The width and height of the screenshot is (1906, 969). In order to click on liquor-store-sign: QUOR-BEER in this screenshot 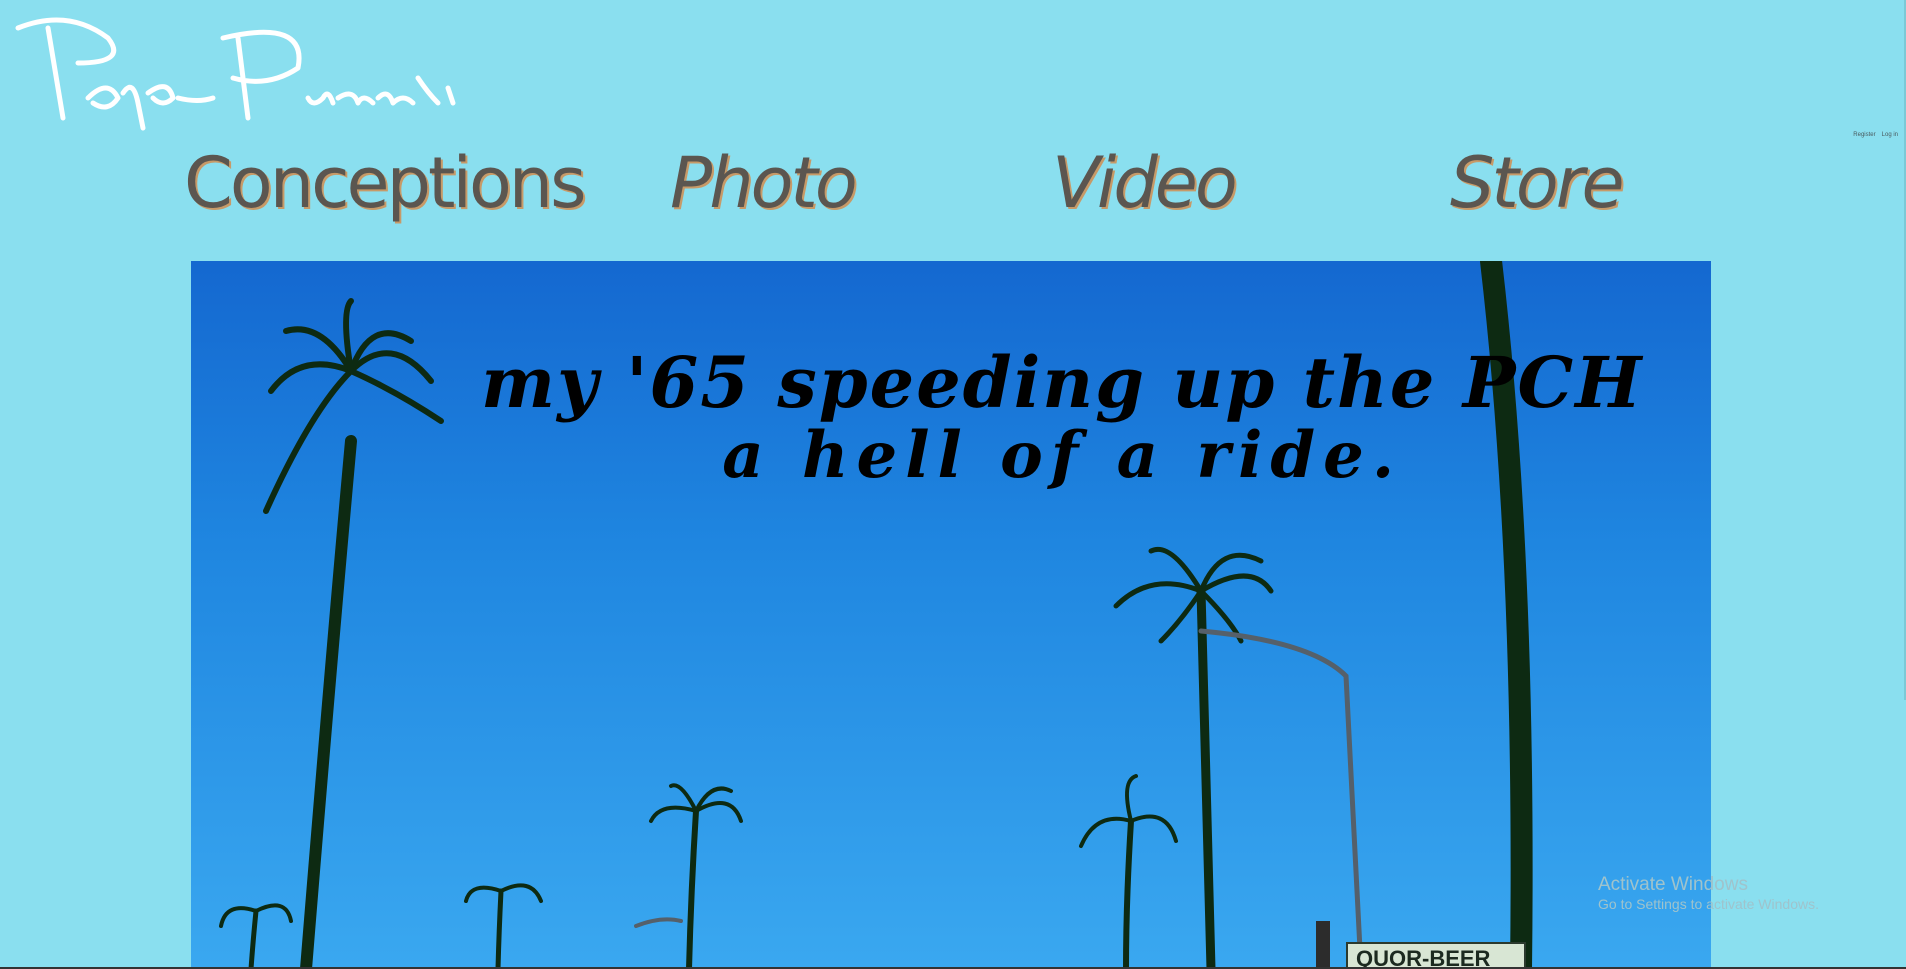, I will do `click(1436, 955)`.